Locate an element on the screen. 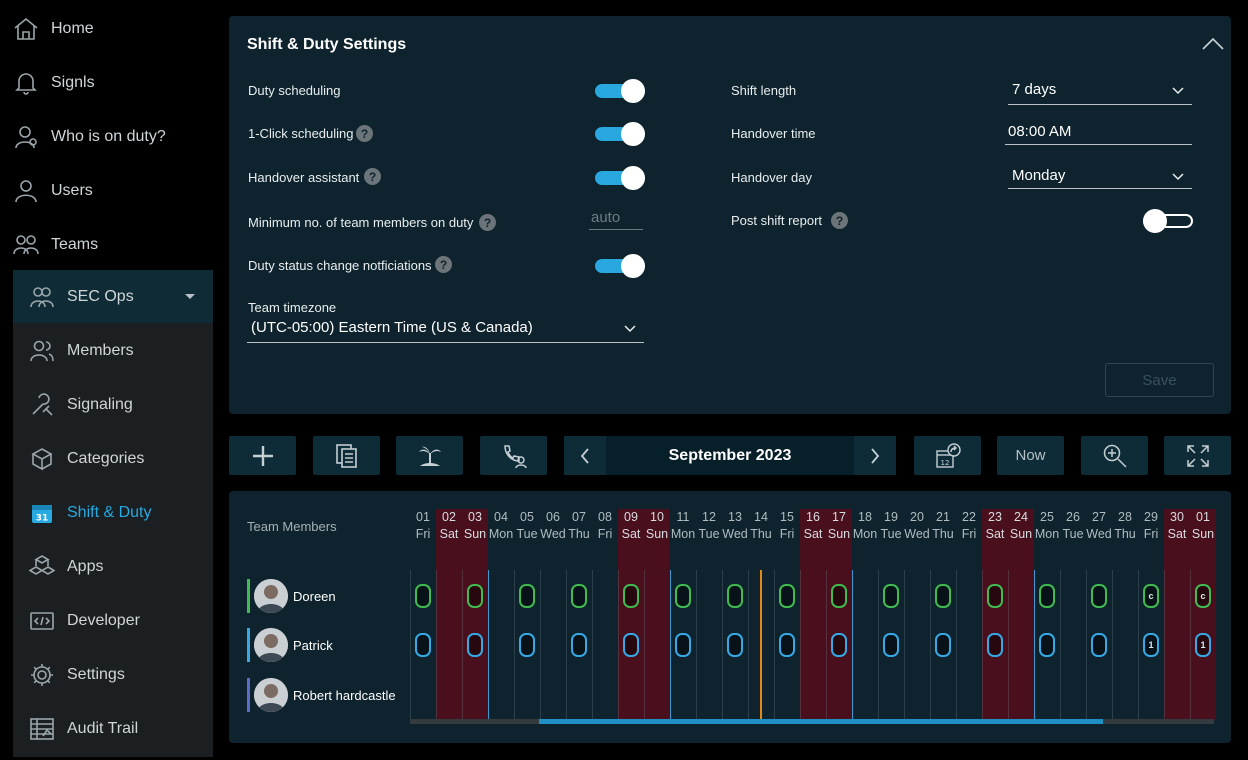 This screenshot has height=760, width=1248. day-column: 16 Sat is located at coordinates (813, 614).